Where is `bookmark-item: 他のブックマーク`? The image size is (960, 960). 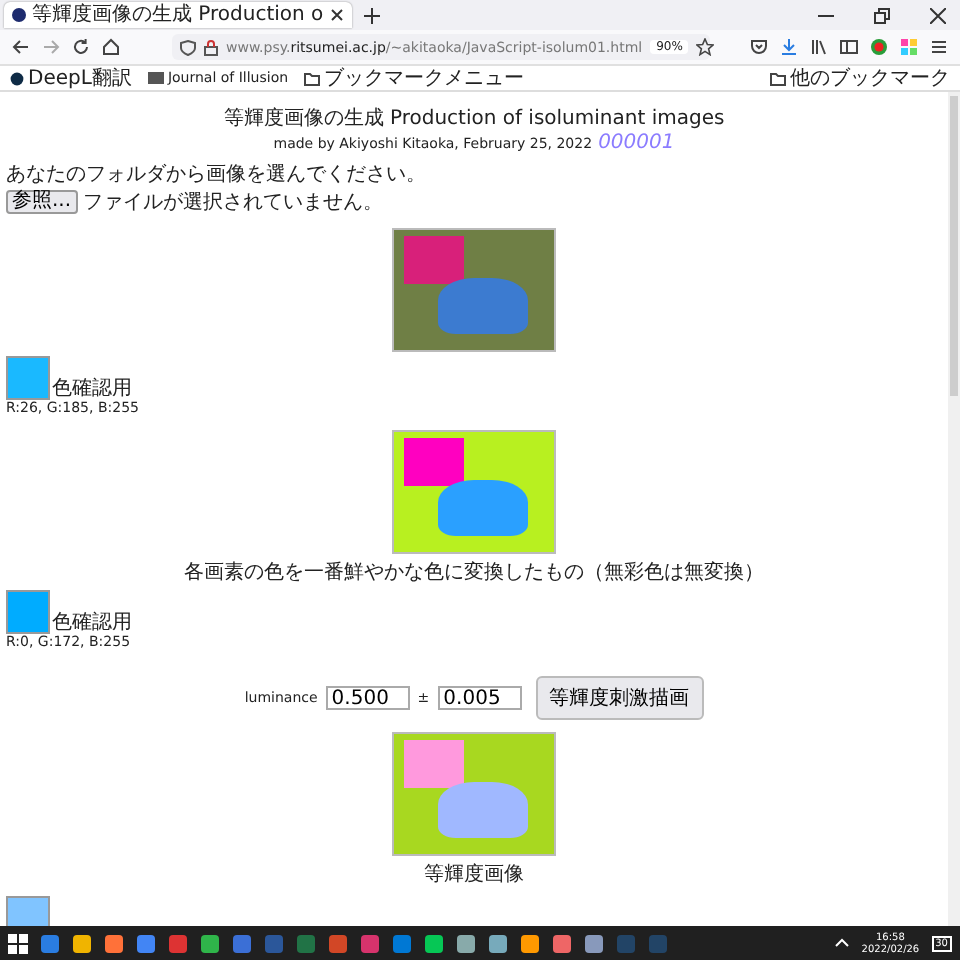
bookmark-item: 他のブックマーク is located at coordinates (860, 78).